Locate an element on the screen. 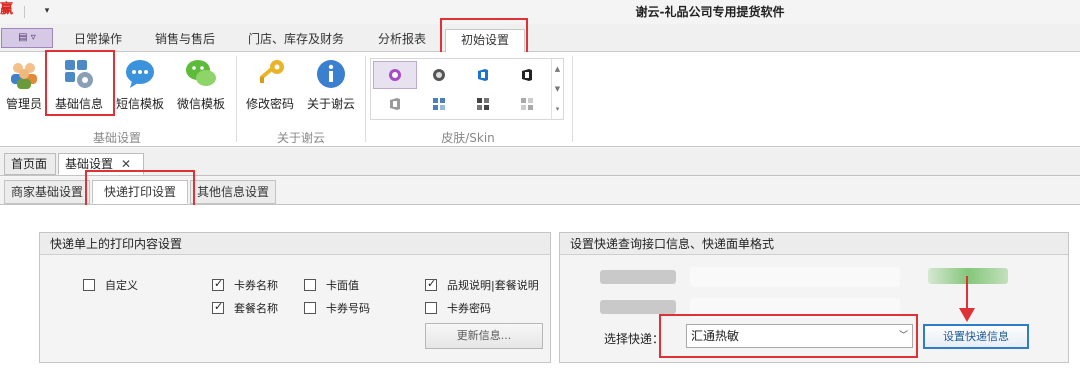  skin-item-grid-blue is located at coordinates (439, 104).